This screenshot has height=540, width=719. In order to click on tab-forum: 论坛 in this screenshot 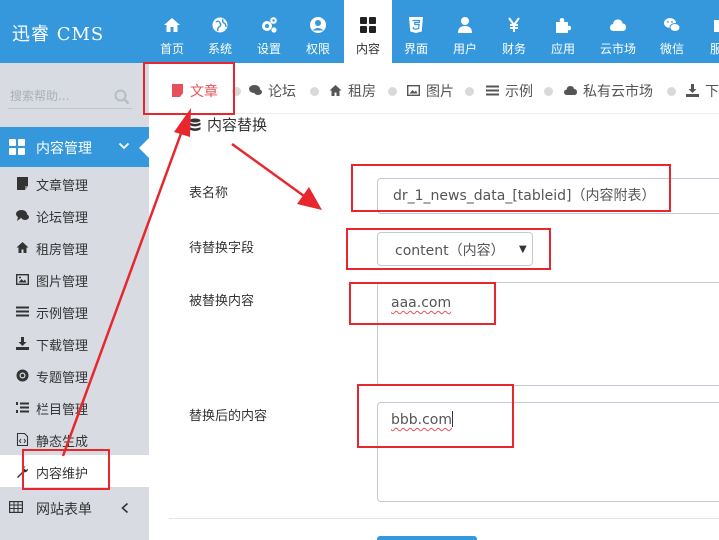, I will do `click(272, 91)`.